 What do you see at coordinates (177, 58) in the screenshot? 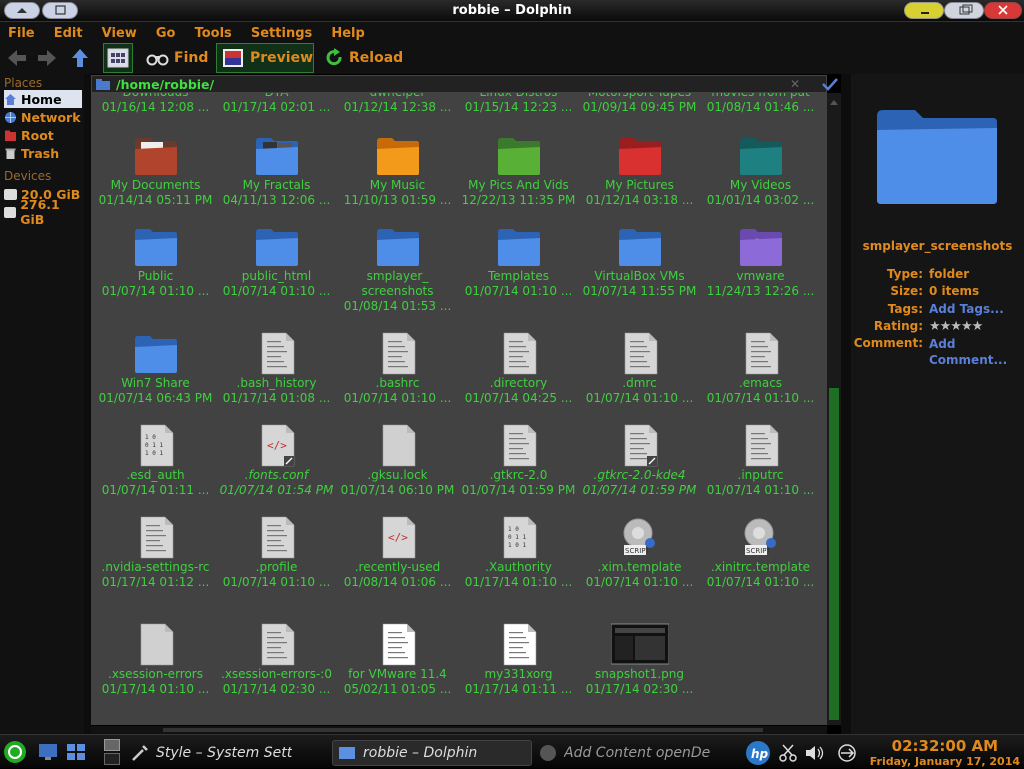
I see `find-button: Find` at bounding box center [177, 58].